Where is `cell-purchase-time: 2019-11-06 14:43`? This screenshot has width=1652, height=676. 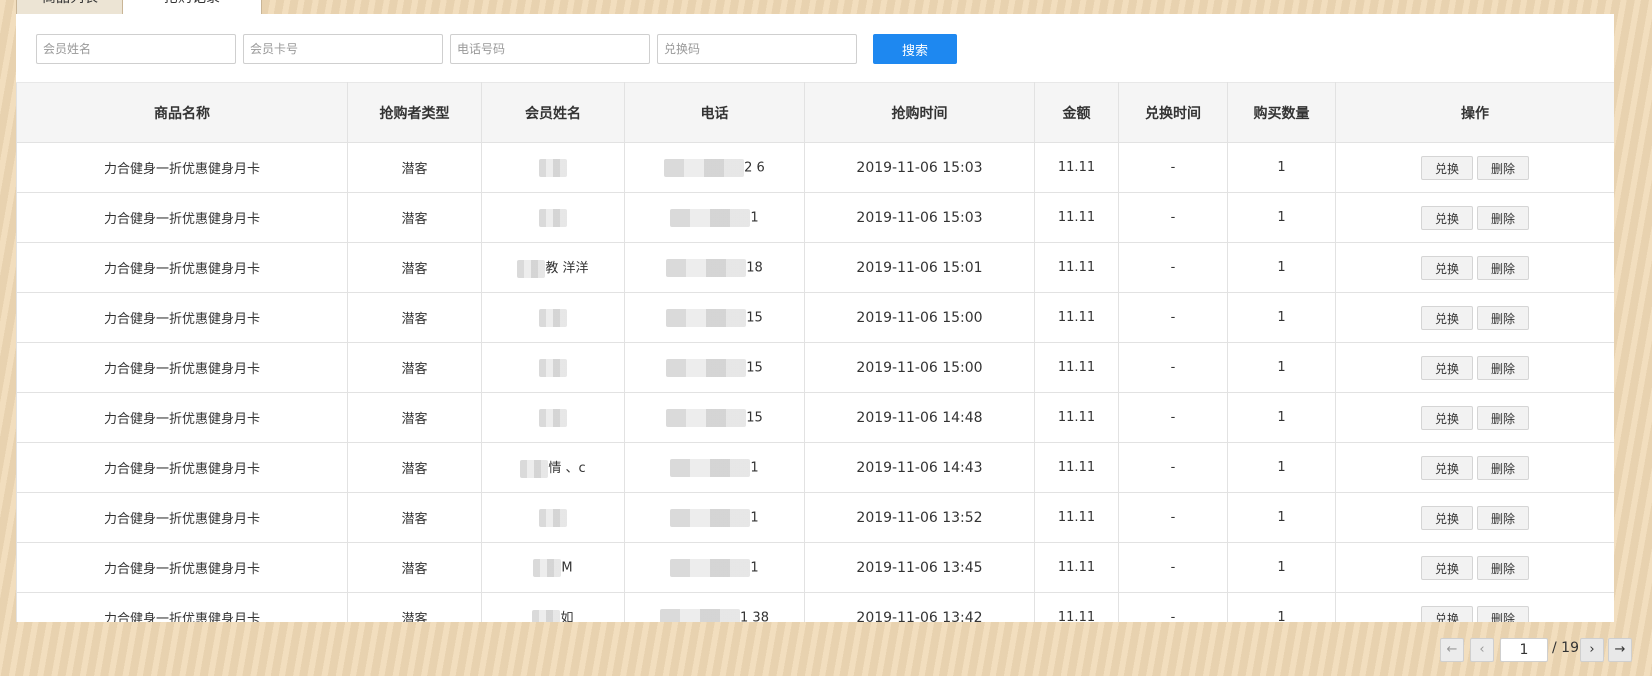
cell-purchase-time: 2019-11-06 14:43 is located at coordinates (919, 467).